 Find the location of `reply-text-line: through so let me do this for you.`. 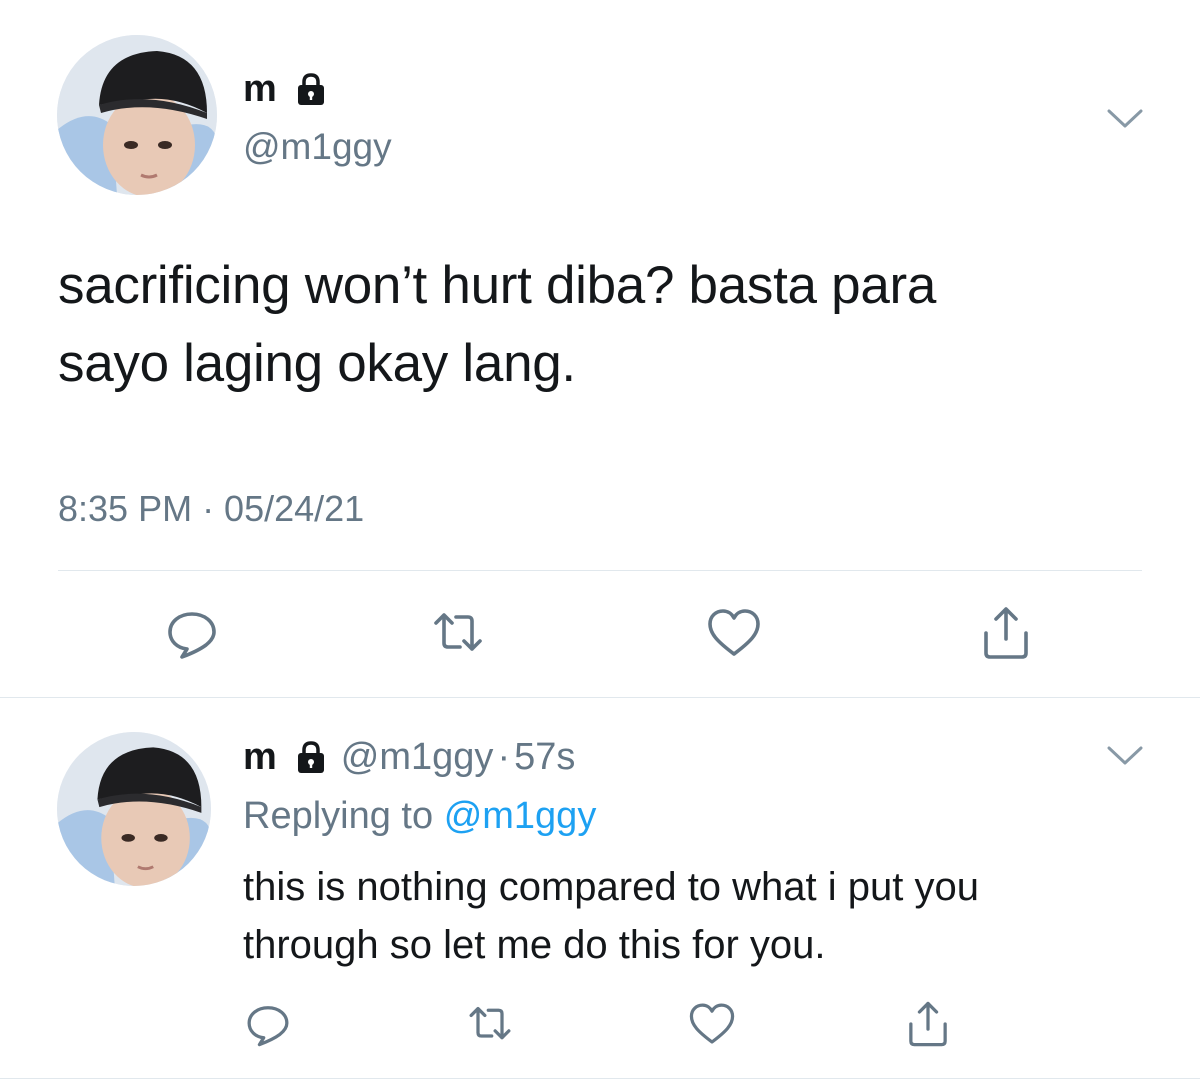

reply-text-line: through so let me do this for you. is located at coordinates (534, 945).